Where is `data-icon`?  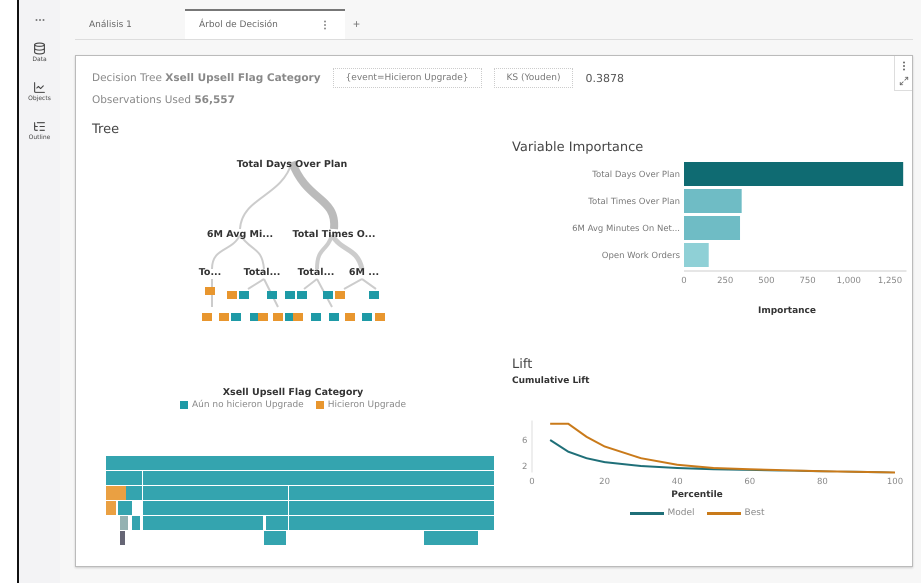 data-icon is located at coordinates (39, 48).